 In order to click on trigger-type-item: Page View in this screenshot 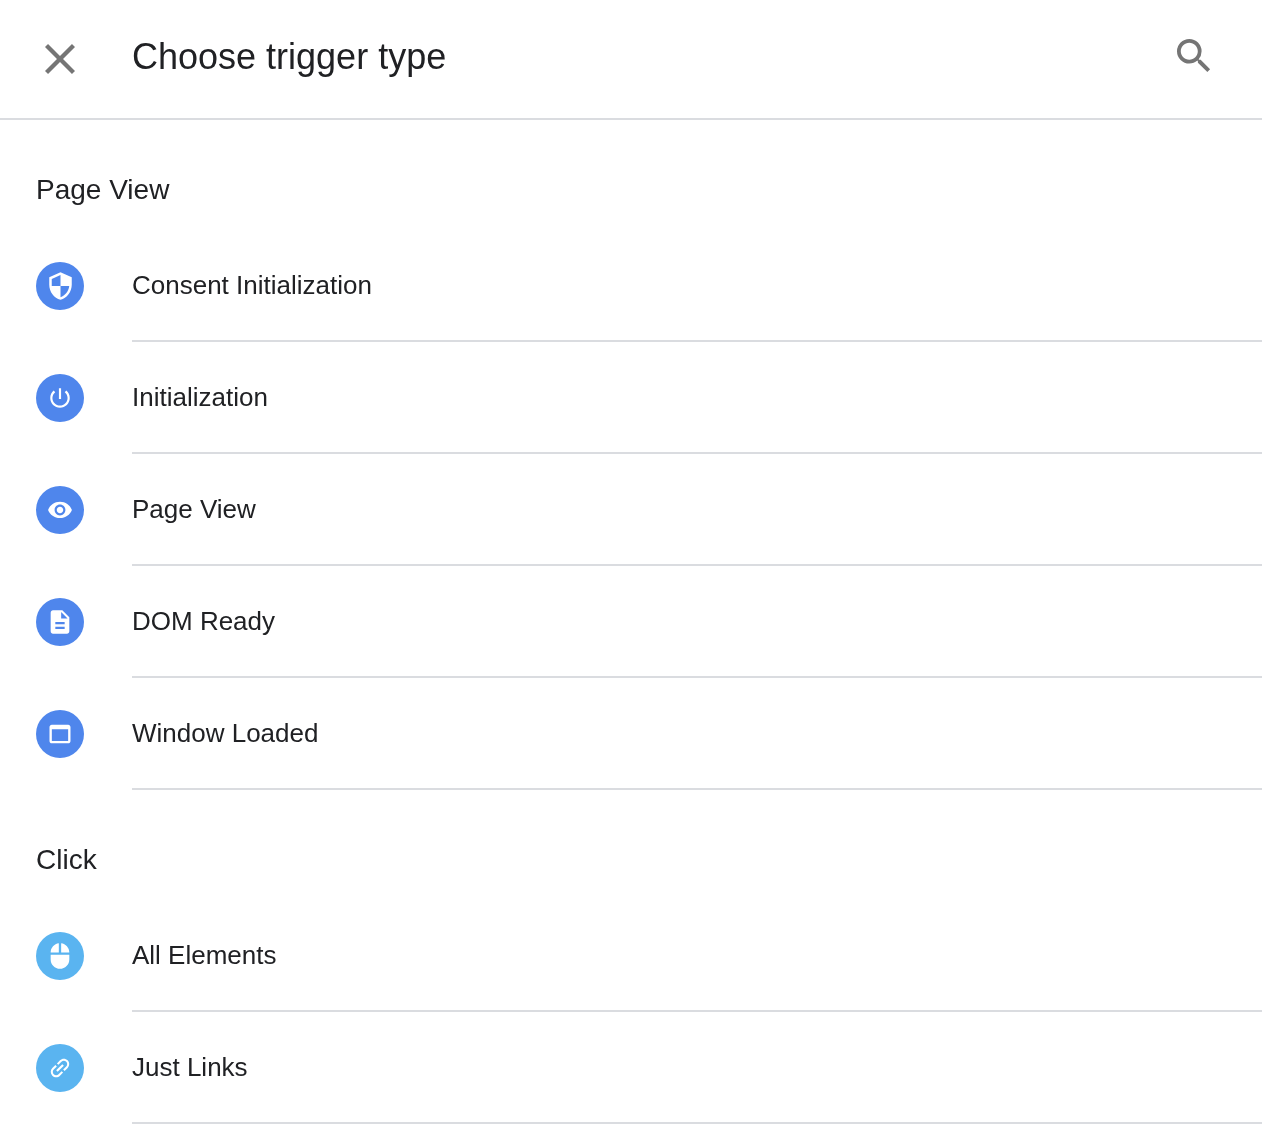, I will do `click(631, 510)`.